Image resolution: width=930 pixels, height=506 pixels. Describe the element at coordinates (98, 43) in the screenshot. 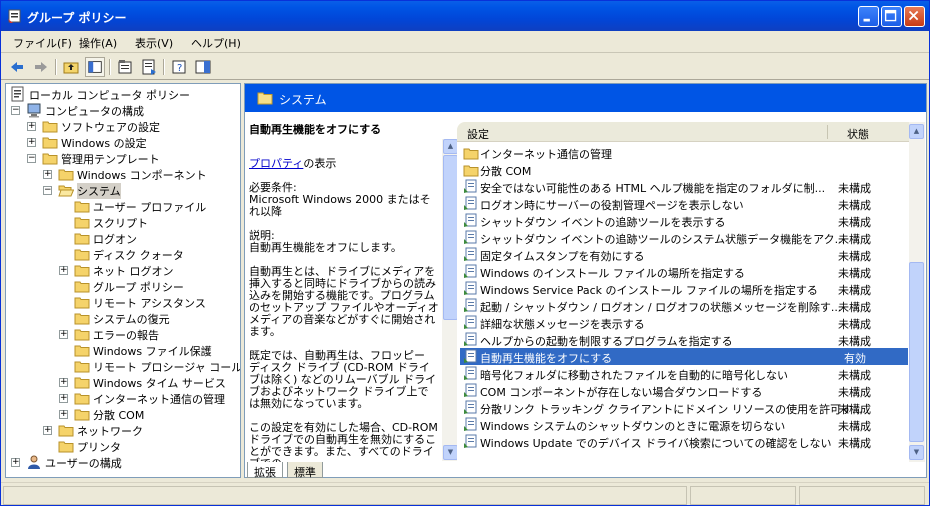

I see `menu-action: 操作(A)` at that location.